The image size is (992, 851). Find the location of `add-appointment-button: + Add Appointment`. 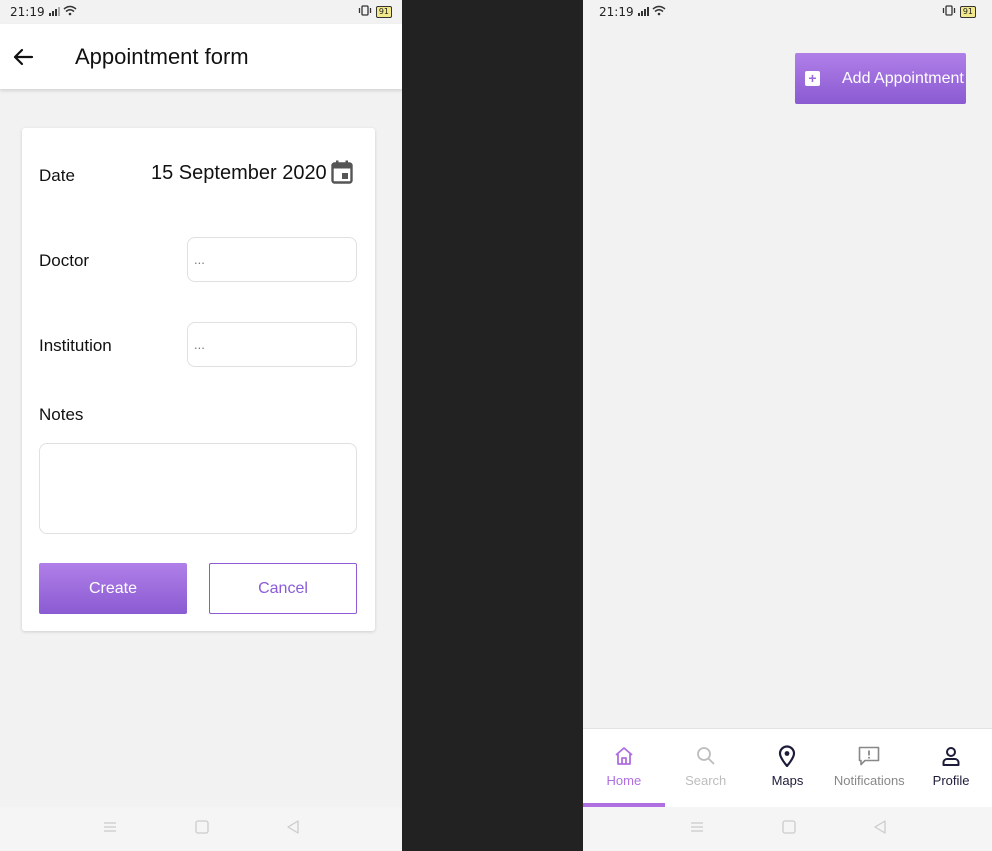

add-appointment-button: + Add Appointment is located at coordinates (880, 78).